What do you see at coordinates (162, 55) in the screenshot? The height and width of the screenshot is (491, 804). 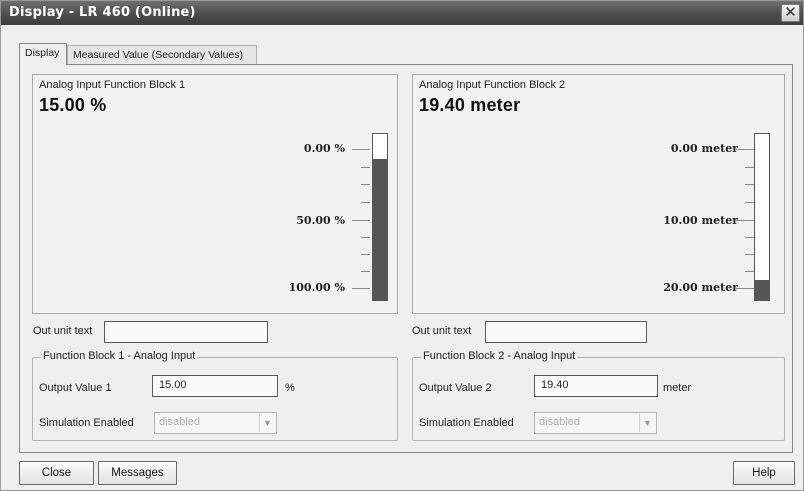 I see `tab-measured-value: Measured Value (Secondary Values)` at bounding box center [162, 55].